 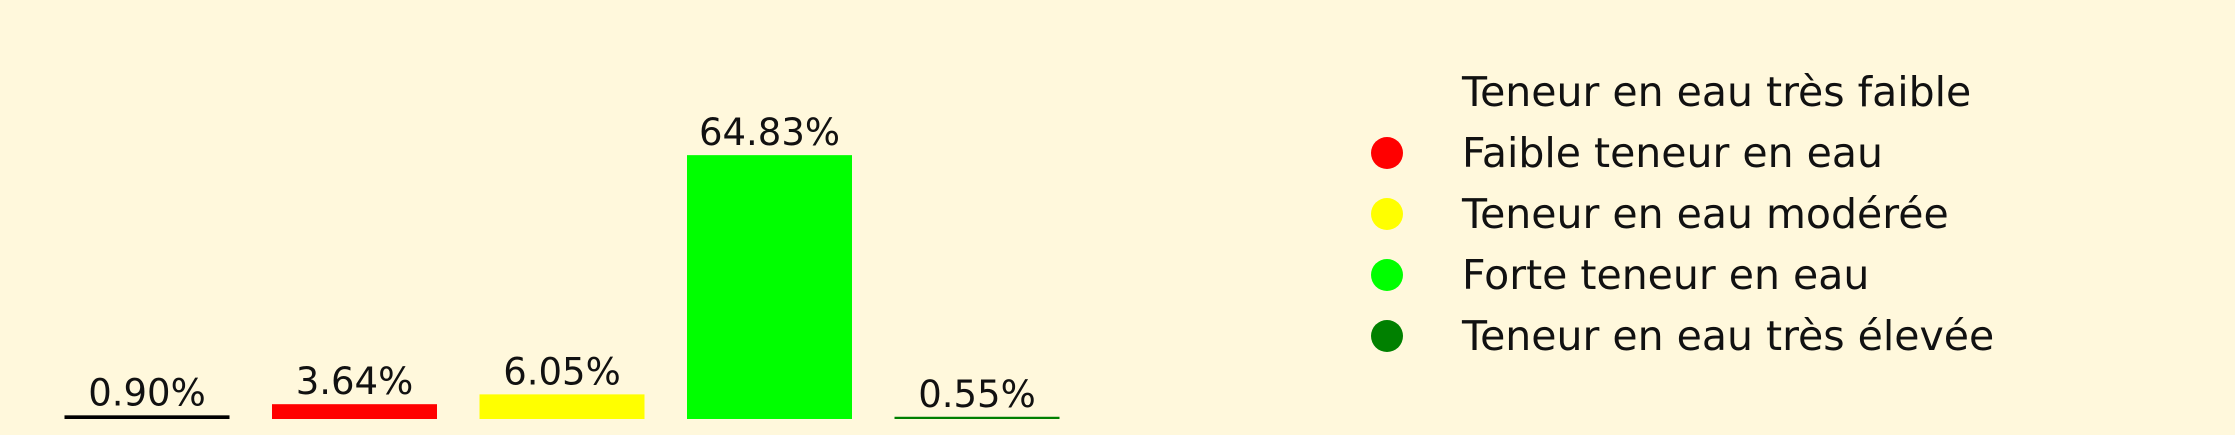 What do you see at coordinates (977, 394) in the screenshot?
I see `bar-value-label-5: 0.55%` at bounding box center [977, 394].